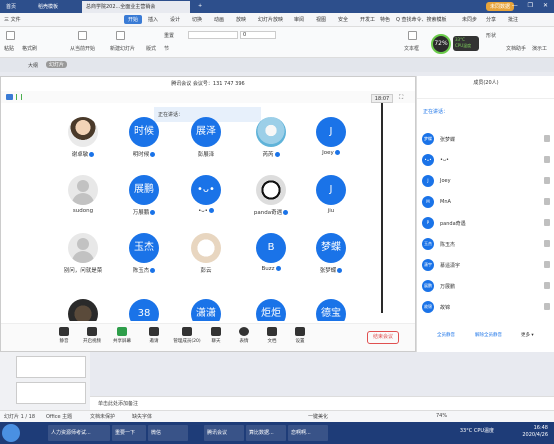 The width and height of the screenshot is (554, 444). Describe the element at coordinates (272, 335) in the screenshot. I see `docs-button: 文档` at that location.